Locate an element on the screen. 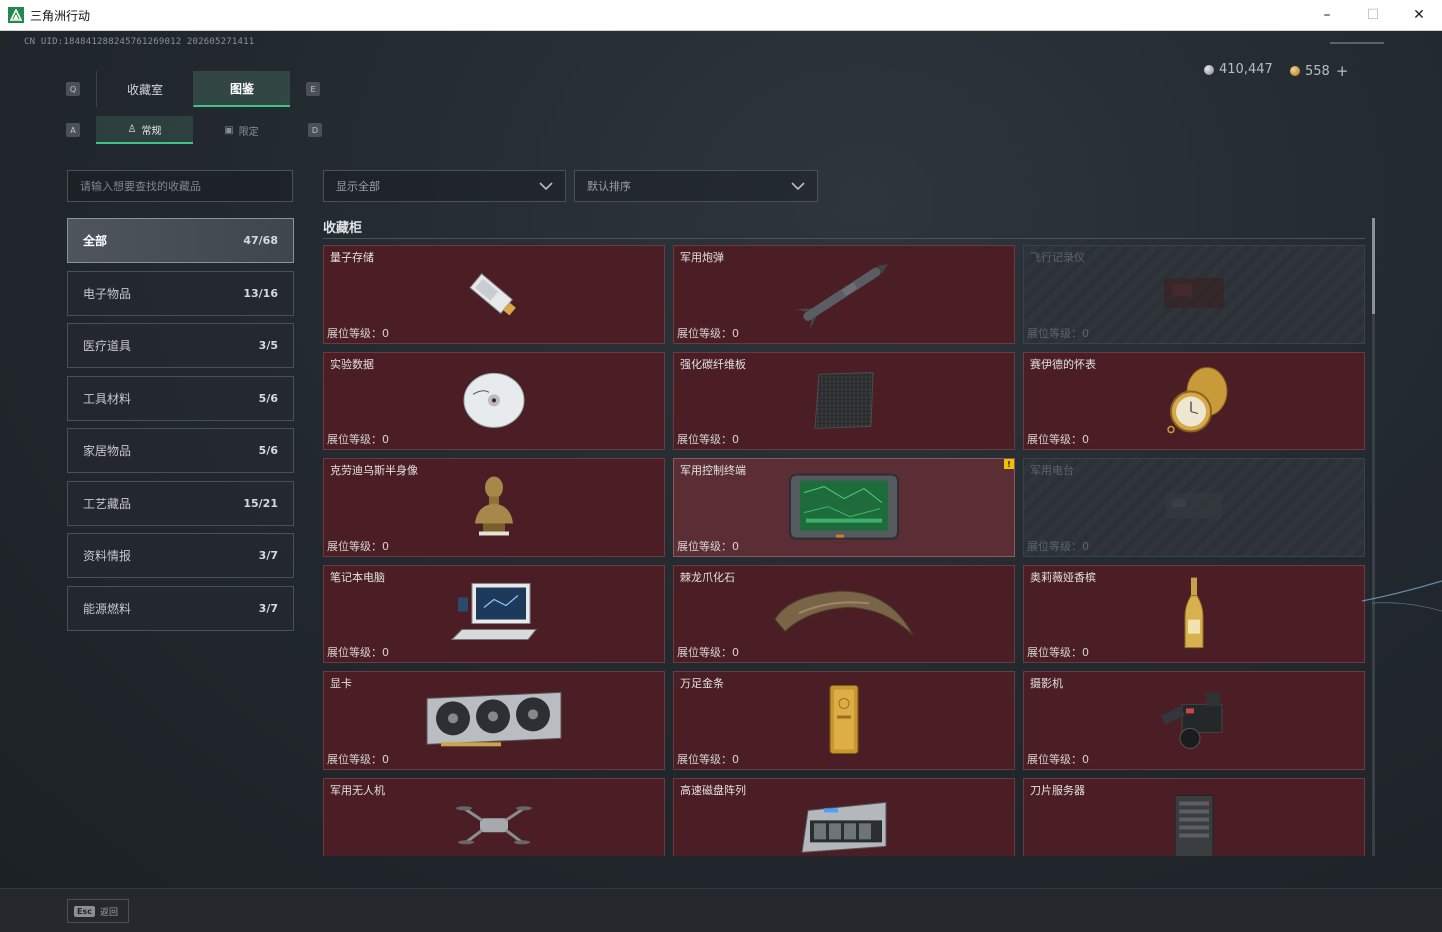 Image resolution: width=1442 pixels, height=932 pixels. silver-coin-icon is located at coordinates (1209, 69).